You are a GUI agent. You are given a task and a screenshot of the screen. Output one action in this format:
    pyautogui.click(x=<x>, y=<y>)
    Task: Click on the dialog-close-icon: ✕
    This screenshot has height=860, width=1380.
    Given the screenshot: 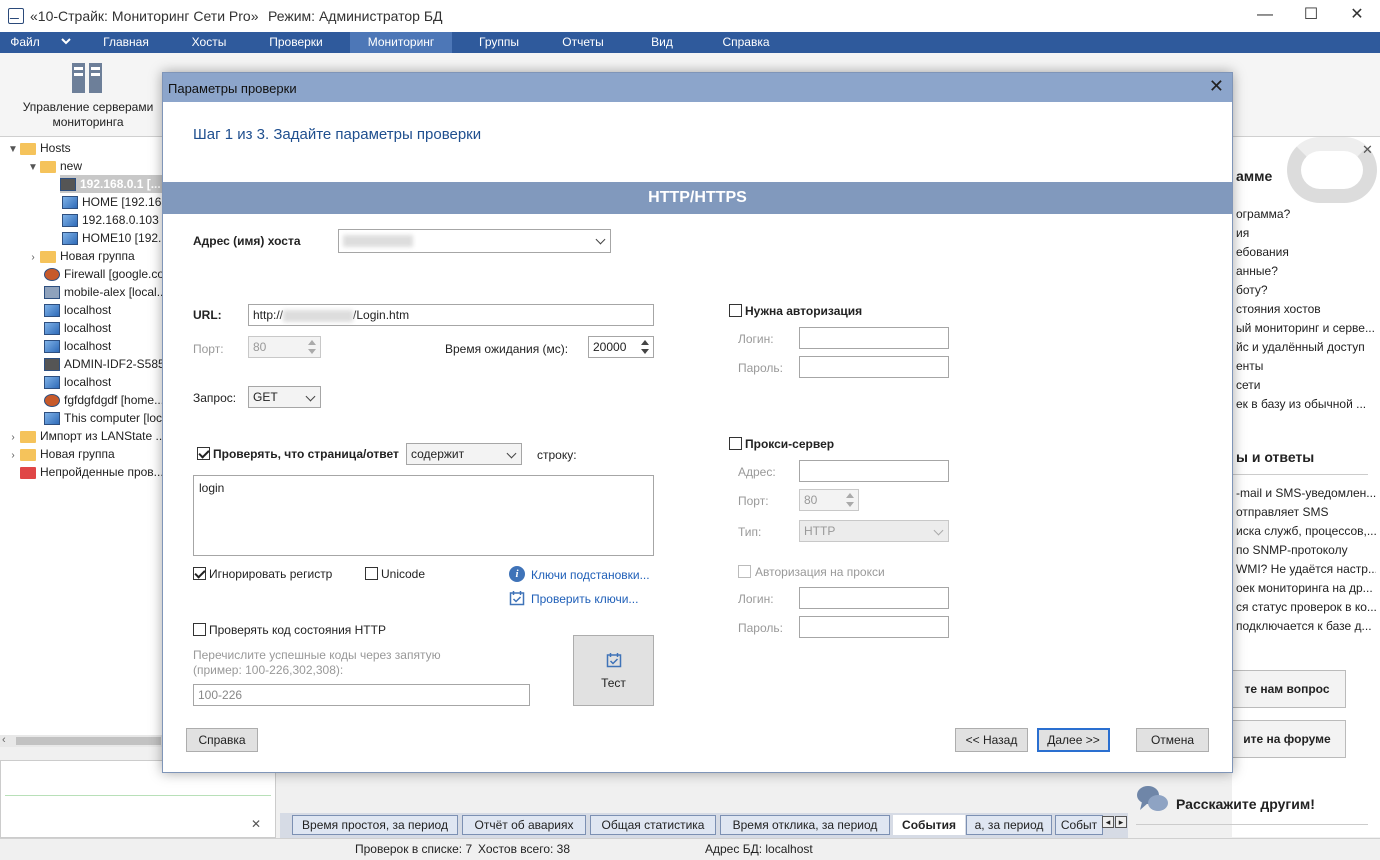 What is the action you would take?
    pyautogui.click(x=1216, y=86)
    